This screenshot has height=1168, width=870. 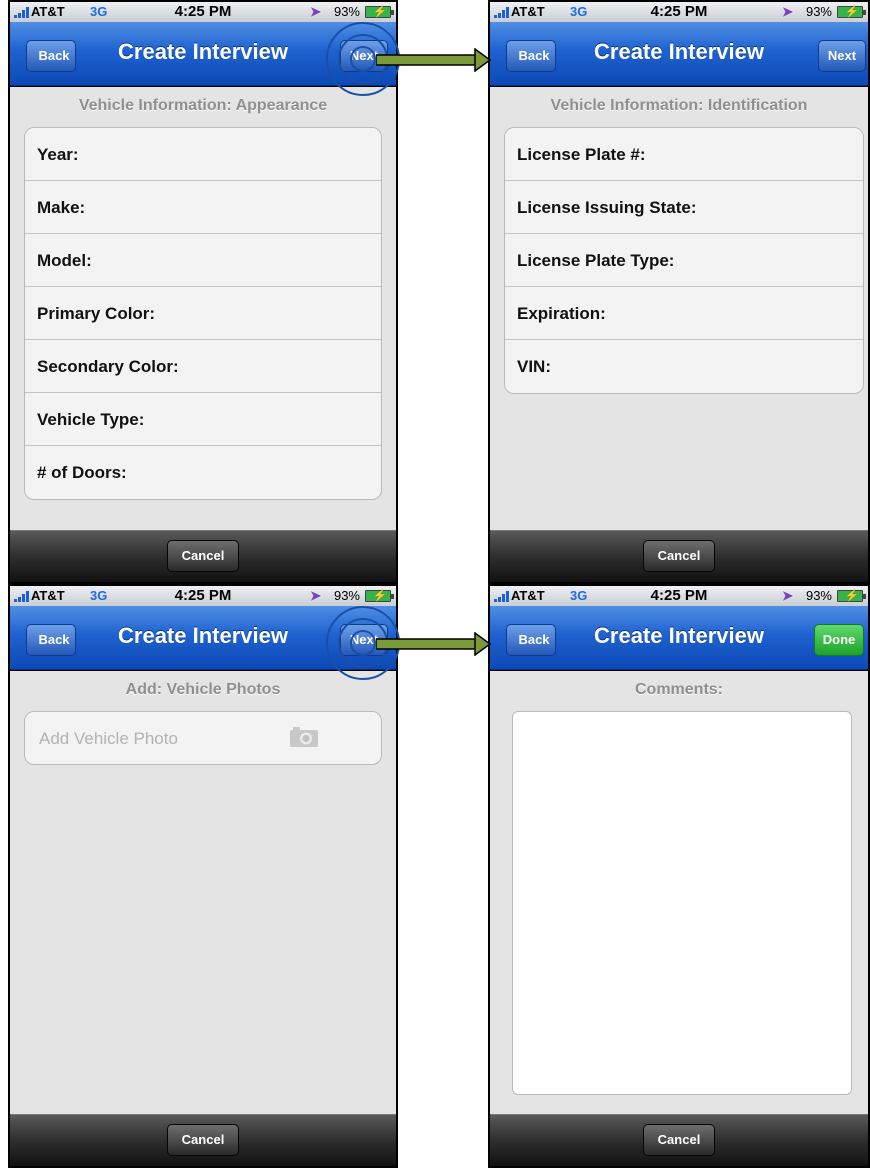 What do you see at coordinates (203, 207) in the screenshot?
I see `make-field: Make:` at bounding box center [203, 207].